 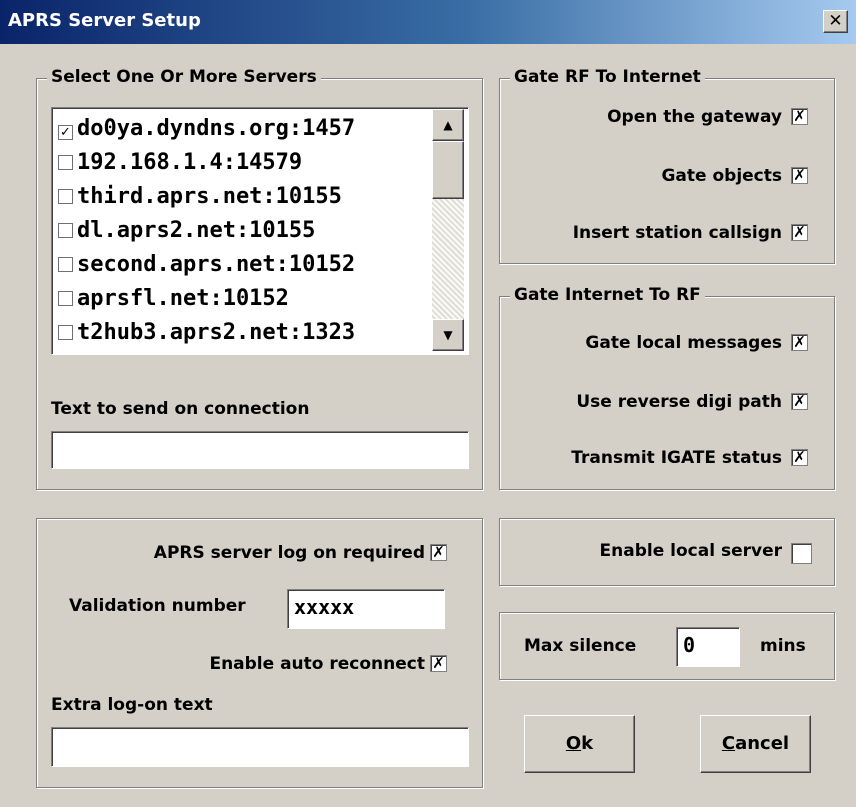 I want to click on server-list-item: third.aprs.net:10155, so click(x=200, y=197).